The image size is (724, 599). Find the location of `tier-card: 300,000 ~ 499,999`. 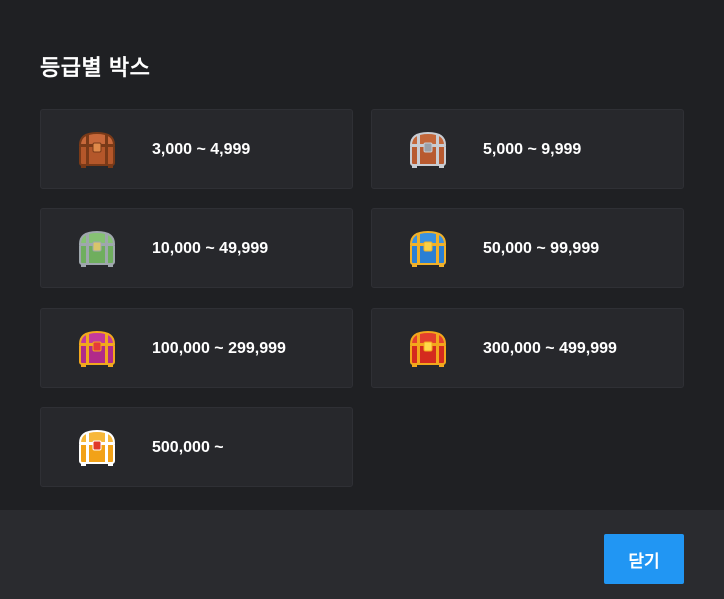

tier-card: 300,000 ~ 499,999 is located at coordinates (527, 348).